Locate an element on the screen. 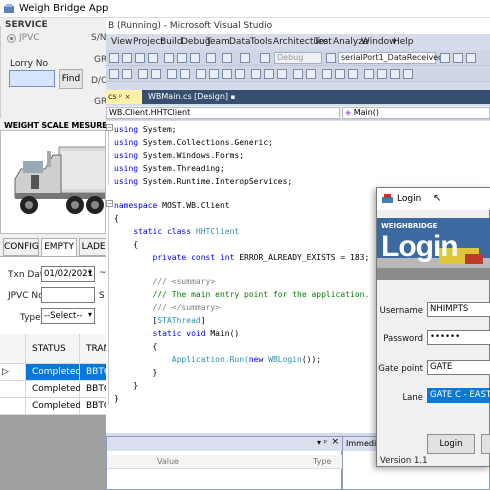 Image resolution: width=490 pixels, height=490 pixels. tab-config: CONFIG is located at coordinates (21, 247).